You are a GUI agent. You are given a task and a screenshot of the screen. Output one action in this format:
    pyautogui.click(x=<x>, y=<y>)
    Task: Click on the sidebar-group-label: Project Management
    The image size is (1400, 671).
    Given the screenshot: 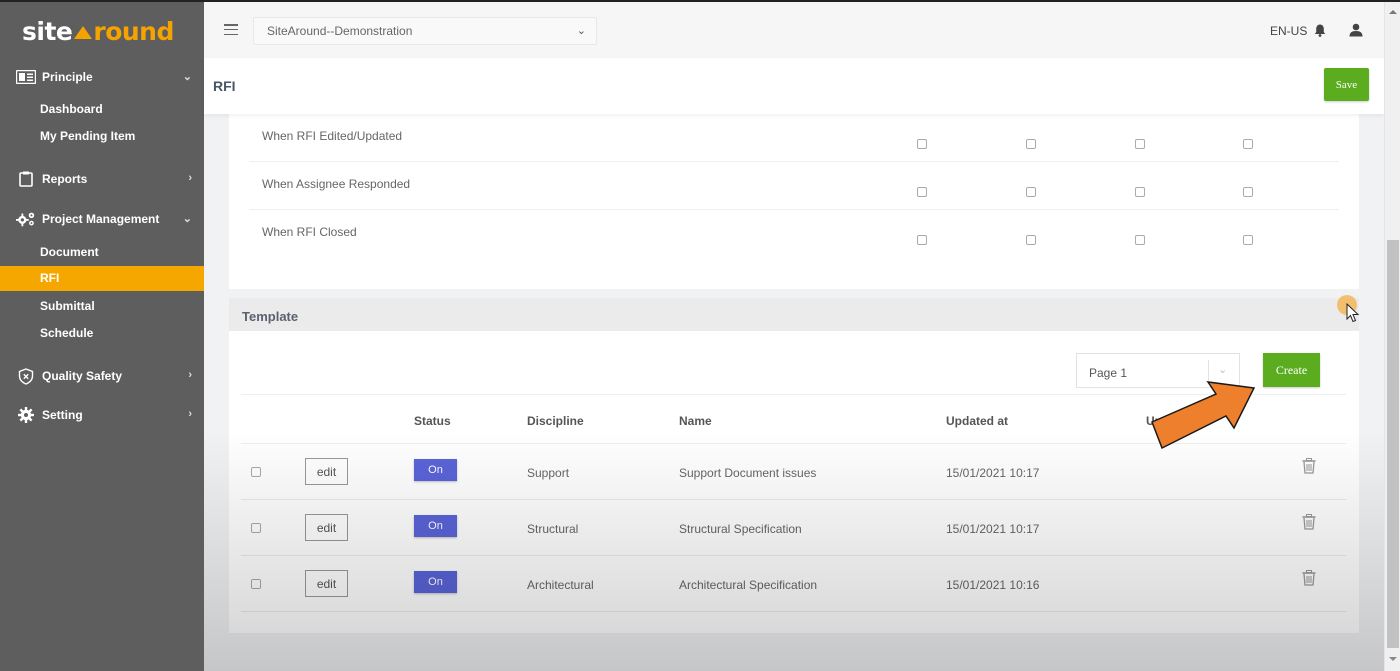 What is the action you would take?
    pyautogui.click(x=101, y=219)
    